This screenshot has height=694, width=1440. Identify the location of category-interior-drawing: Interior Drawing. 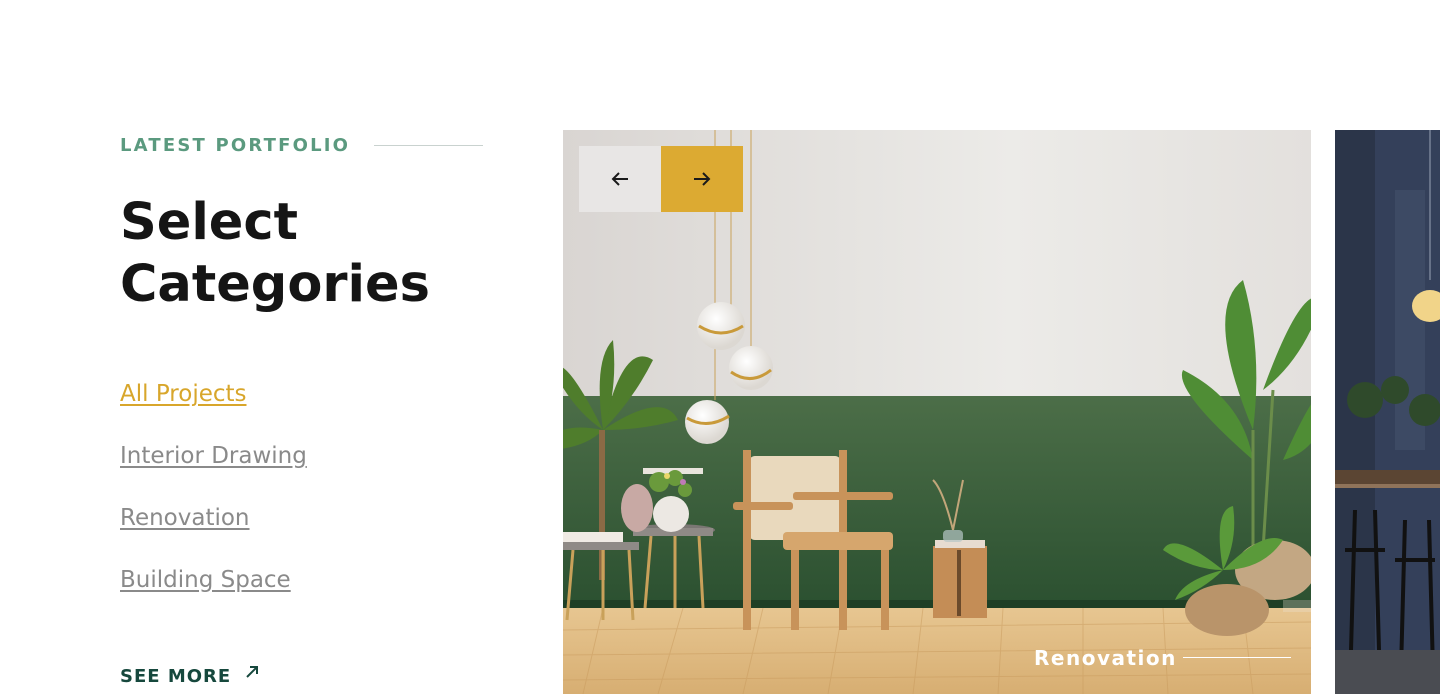
(213, 456).